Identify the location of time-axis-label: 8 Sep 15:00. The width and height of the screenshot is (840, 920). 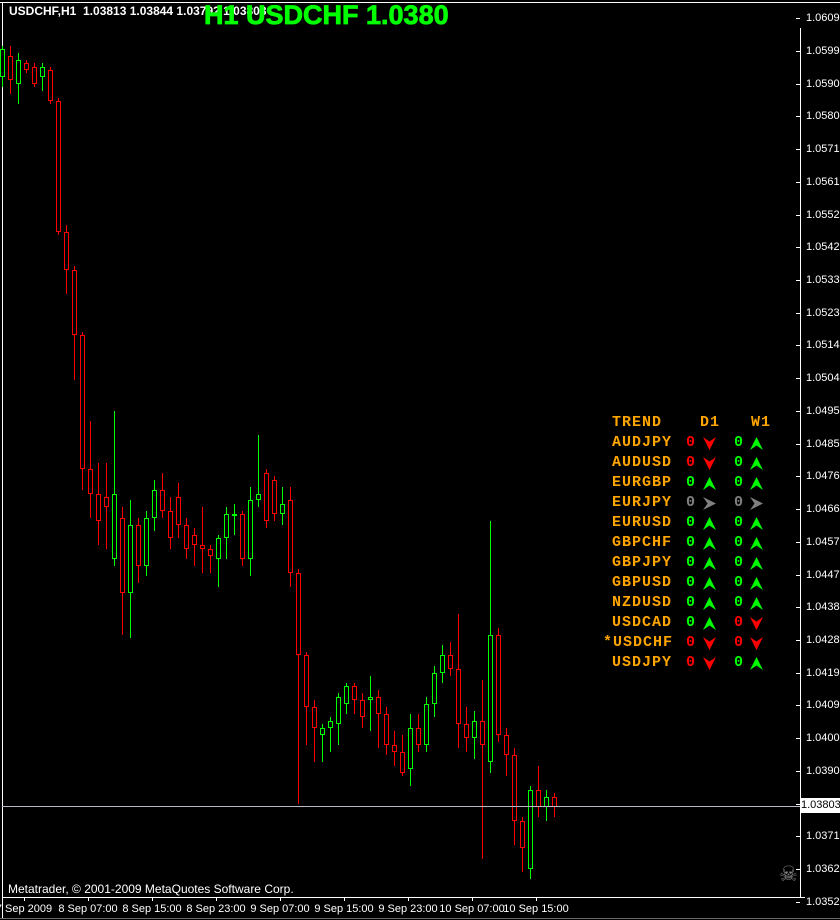
(152, 909).